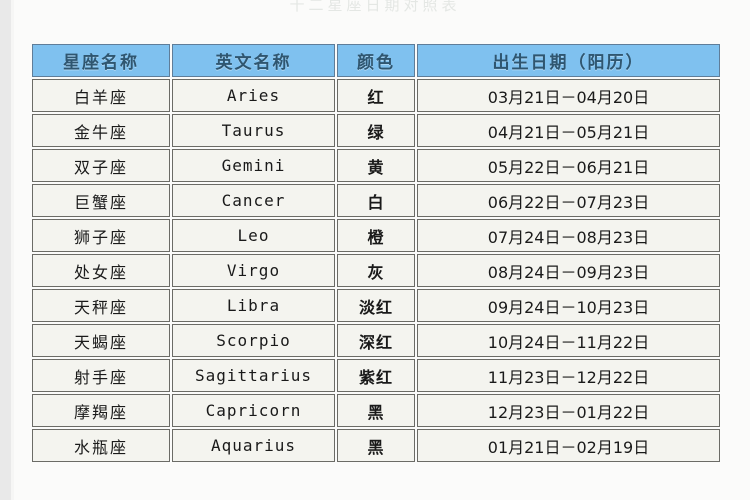 The width and height of the screenshot is (750, 500). What do you see at coordinates (253, 200) in the screenshot?
I see `english-name-cell: Cancer` at bounding box center [253, 200].